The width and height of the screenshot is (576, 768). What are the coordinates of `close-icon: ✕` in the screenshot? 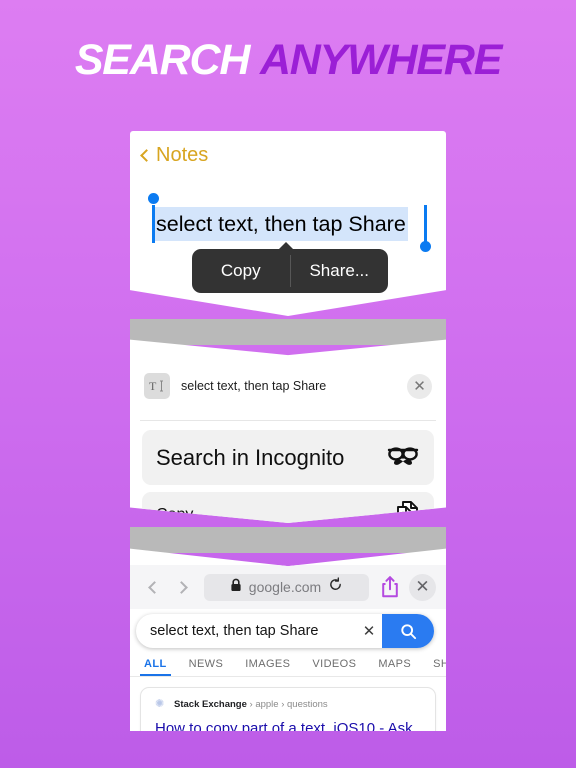 It's located at (419, 386).